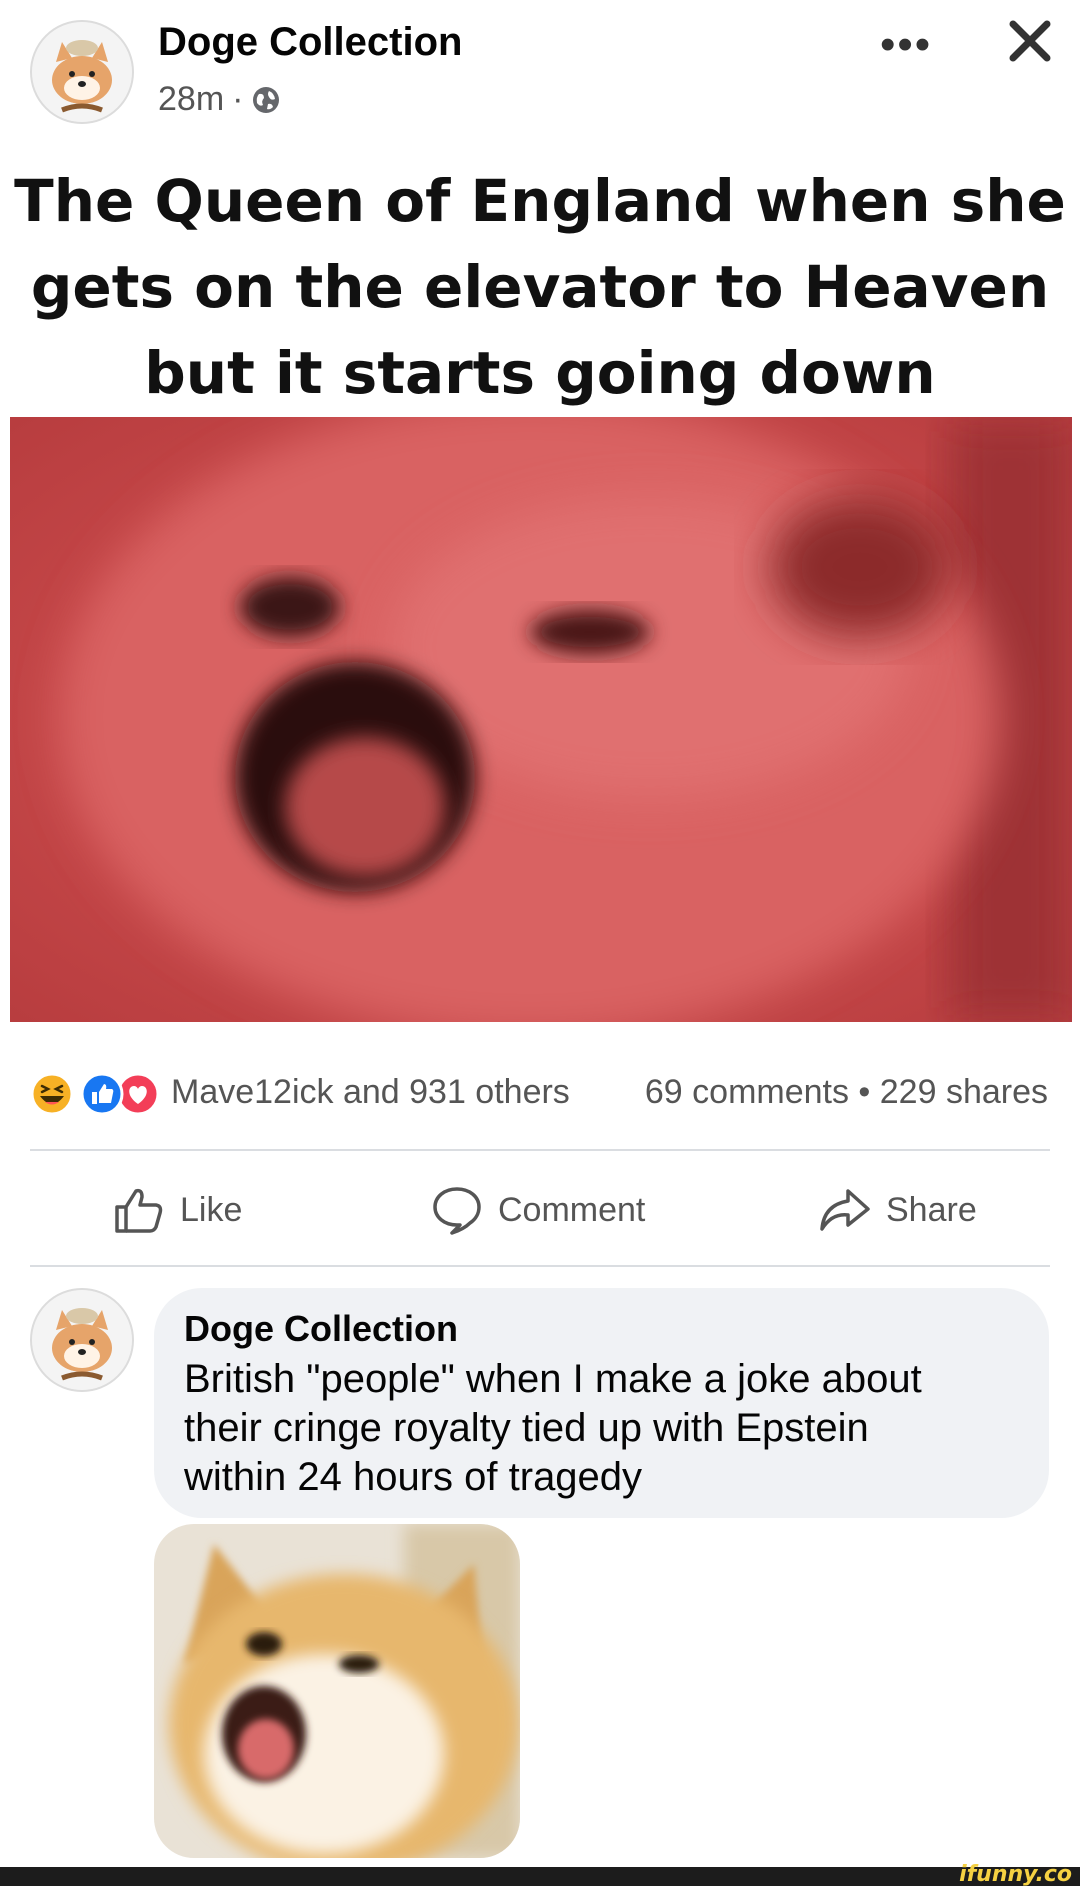 The width and height of the screenshot is (1080, 1887). I want to click on share-button: Share, so click(897, 1210).